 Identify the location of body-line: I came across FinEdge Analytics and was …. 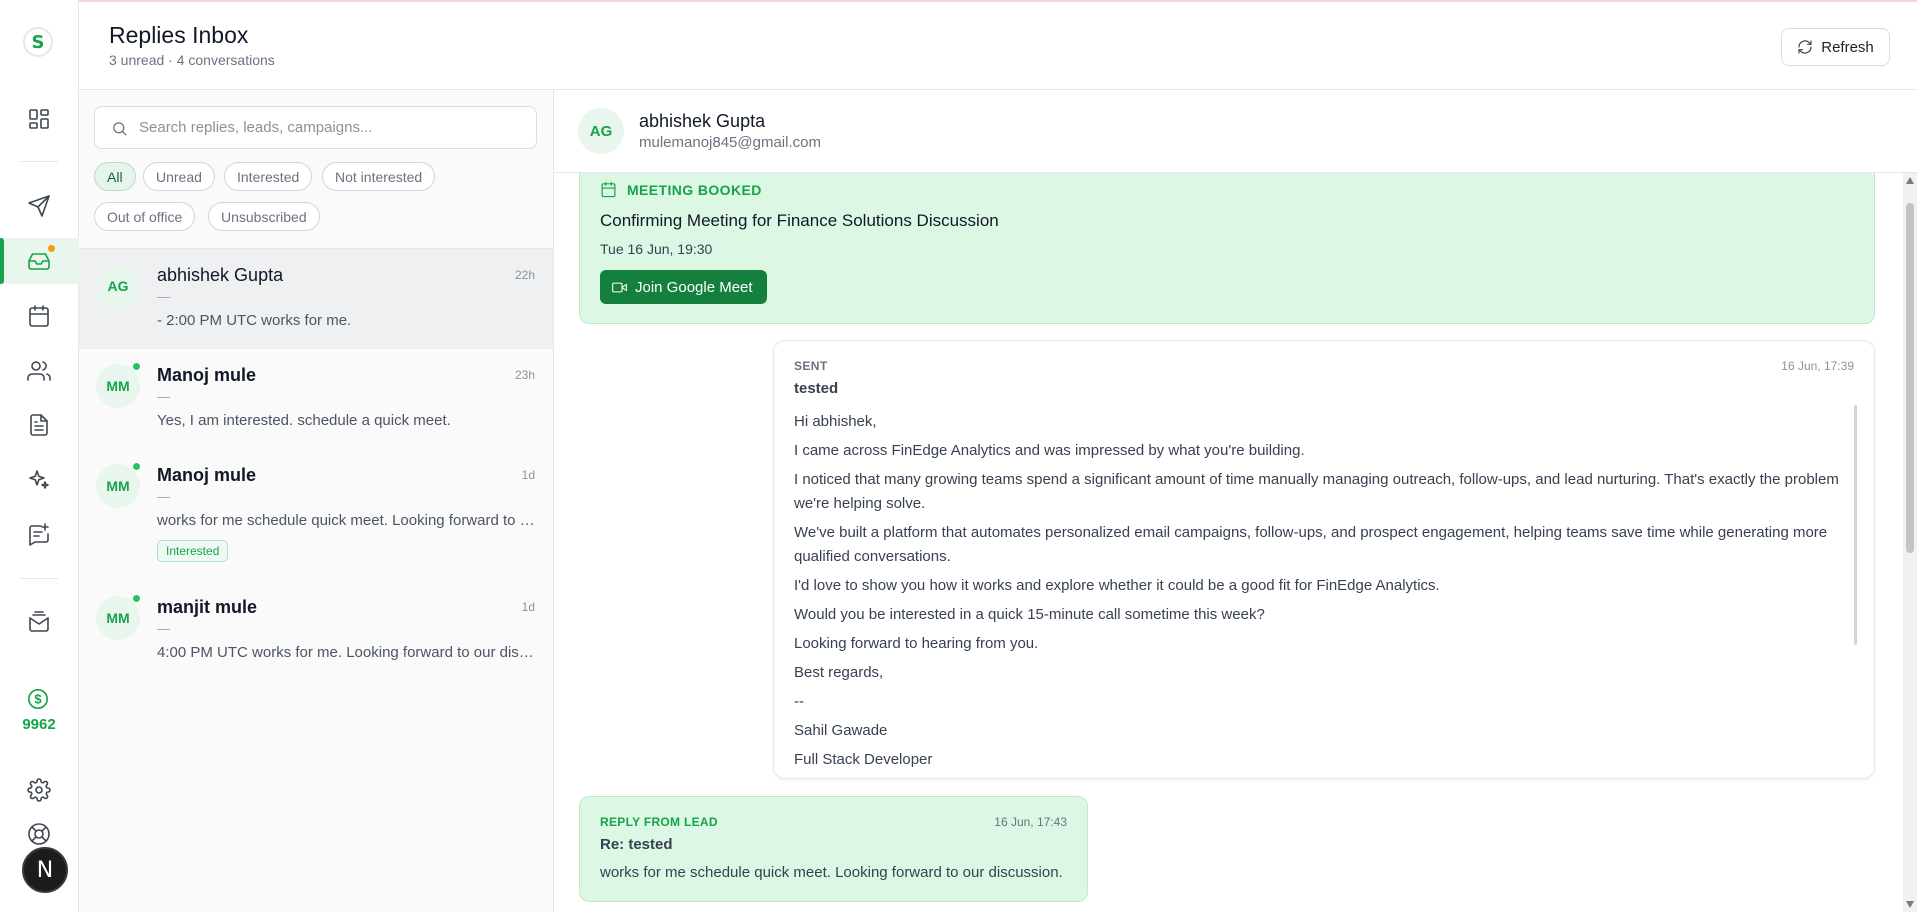
(1049, 450).